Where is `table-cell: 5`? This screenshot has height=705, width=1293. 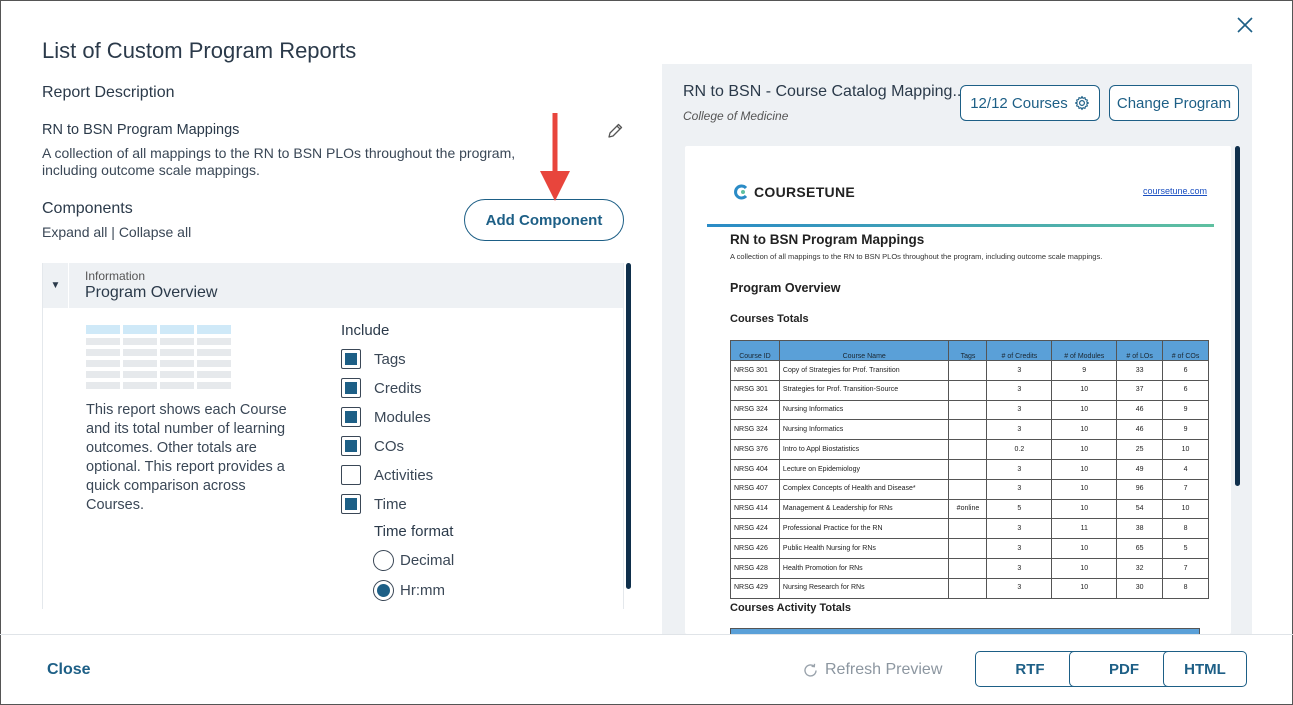
table-cell: 5 is located at coordinates (1019, 509).